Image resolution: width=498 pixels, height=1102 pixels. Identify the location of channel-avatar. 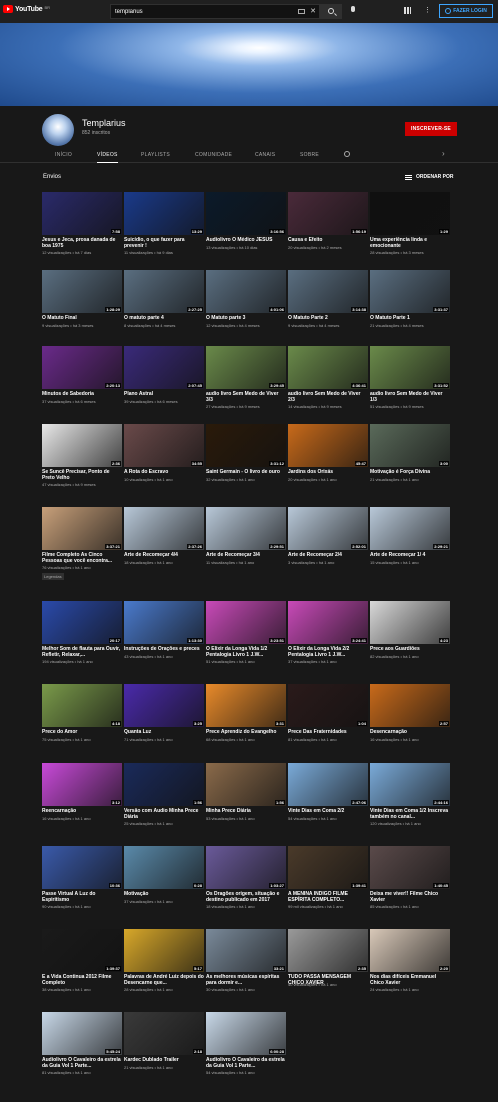
(58, 130).